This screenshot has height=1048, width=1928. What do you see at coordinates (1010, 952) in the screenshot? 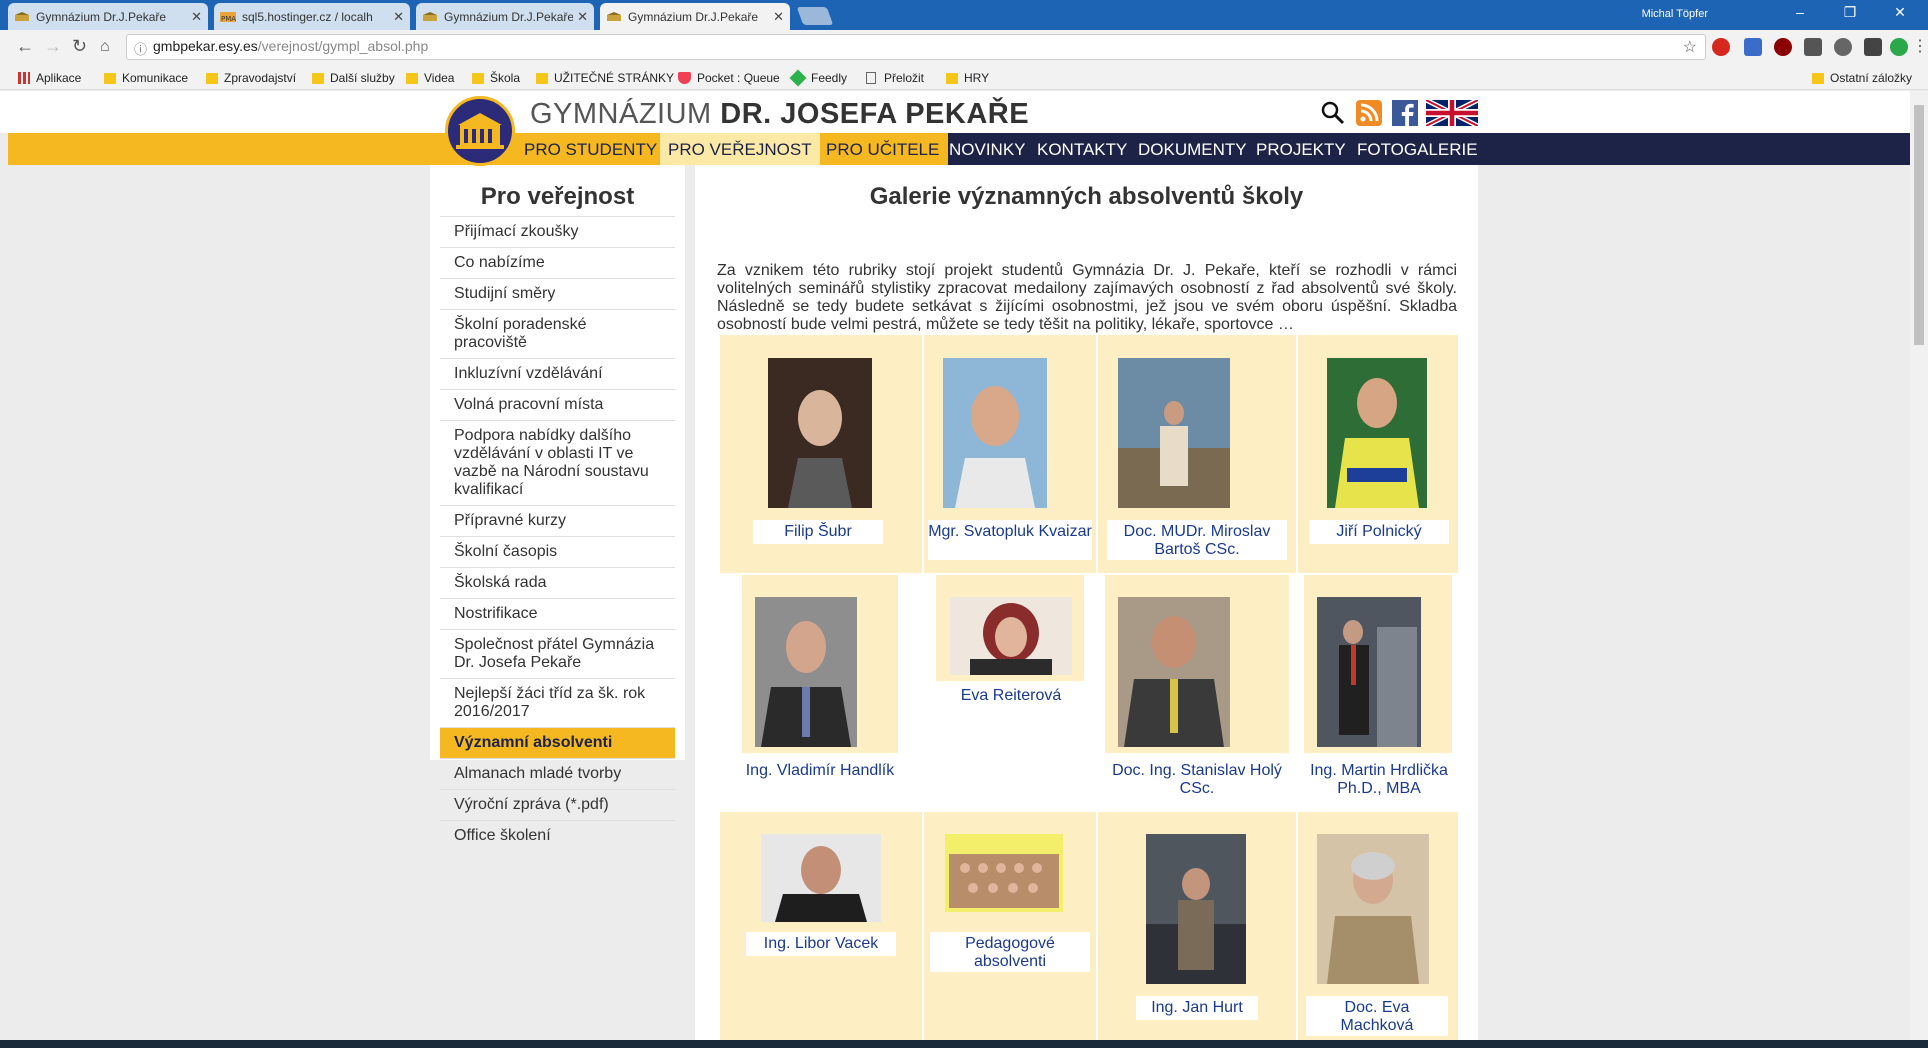
I see `graduate-name-link: Pedagogové absolventi` at bounding box center [1010, 952].